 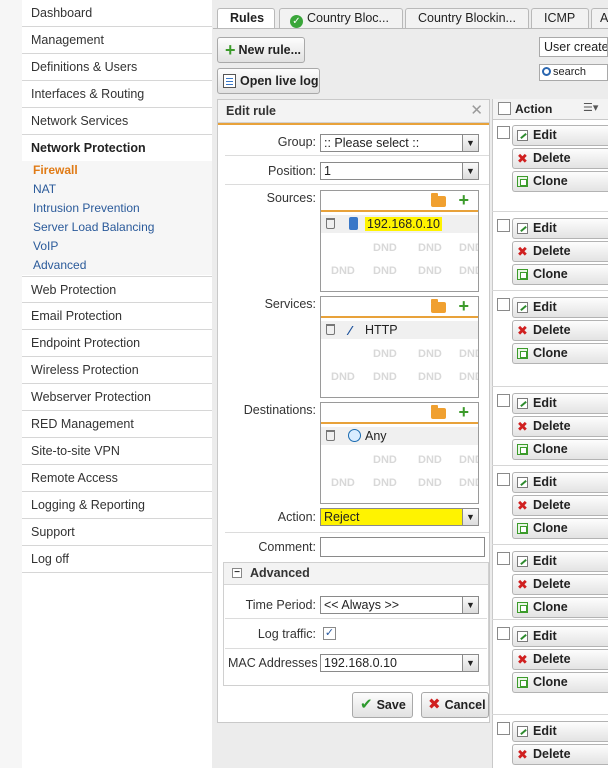 What do you see at coordinates (117, 189) in the screenshot?
I see `sidebar-subitem-nat: NAT` at bounding box center [117, 189].